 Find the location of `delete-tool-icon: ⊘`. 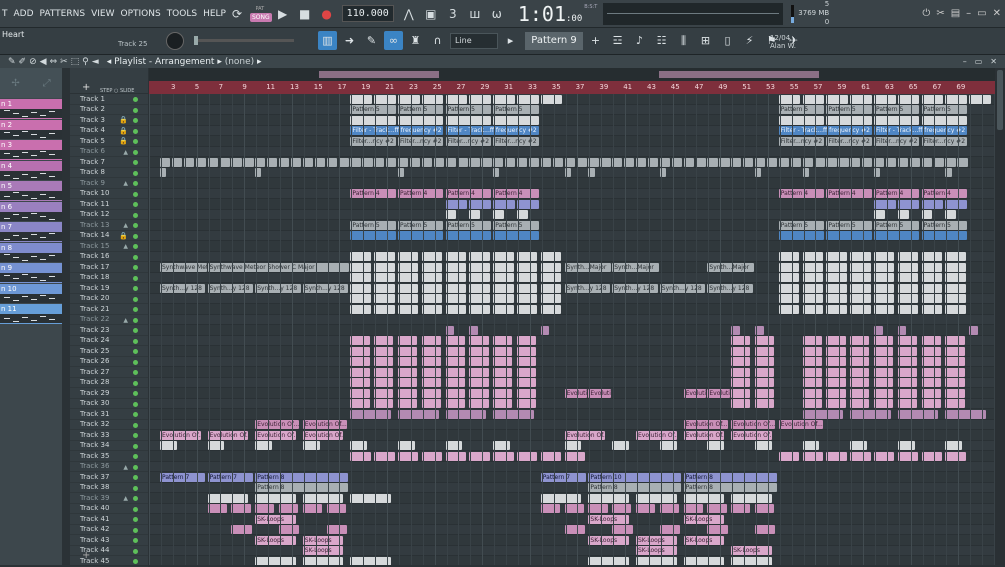

delete-tool-icon: ⊘ is located at coordinates (33, 62).